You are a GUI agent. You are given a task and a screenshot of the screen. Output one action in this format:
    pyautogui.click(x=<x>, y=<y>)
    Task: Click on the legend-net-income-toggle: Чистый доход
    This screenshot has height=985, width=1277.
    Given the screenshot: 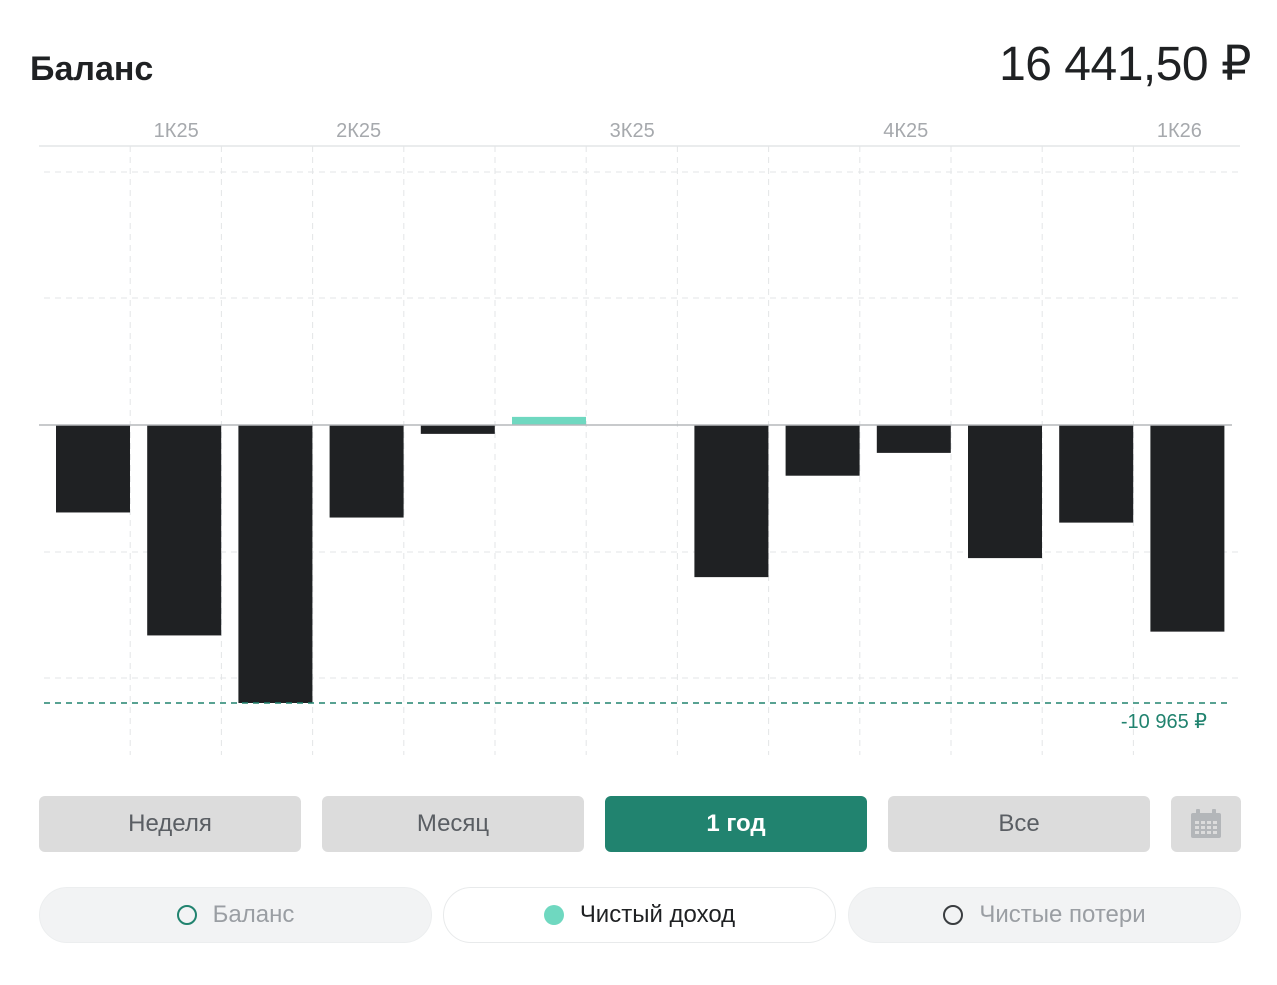 What is the action you would take?
    pyautogui.click(x=639, y=915)
    